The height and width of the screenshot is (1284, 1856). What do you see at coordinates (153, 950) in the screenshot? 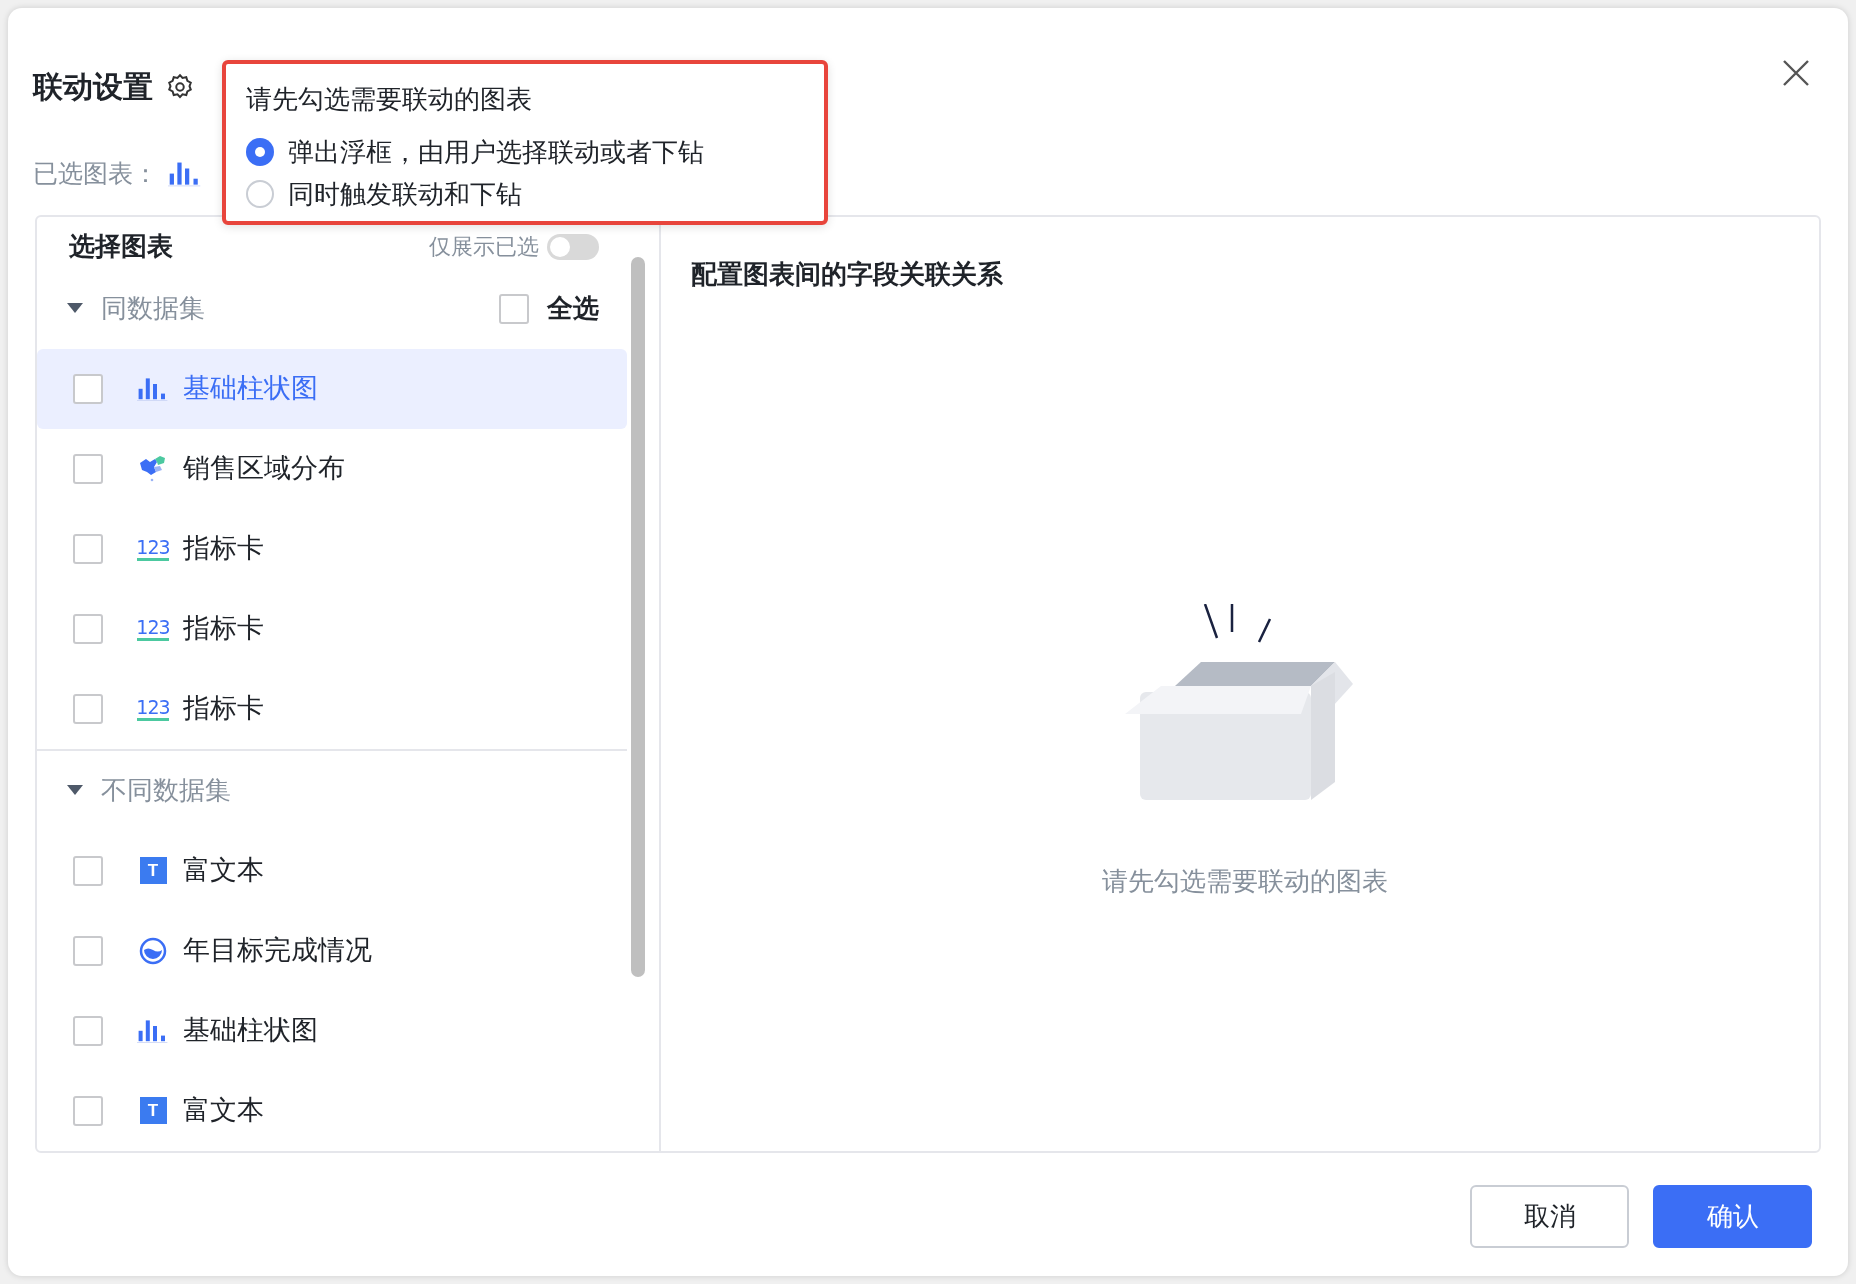
I see `gauge-icon` at bounding box center [153, 950].